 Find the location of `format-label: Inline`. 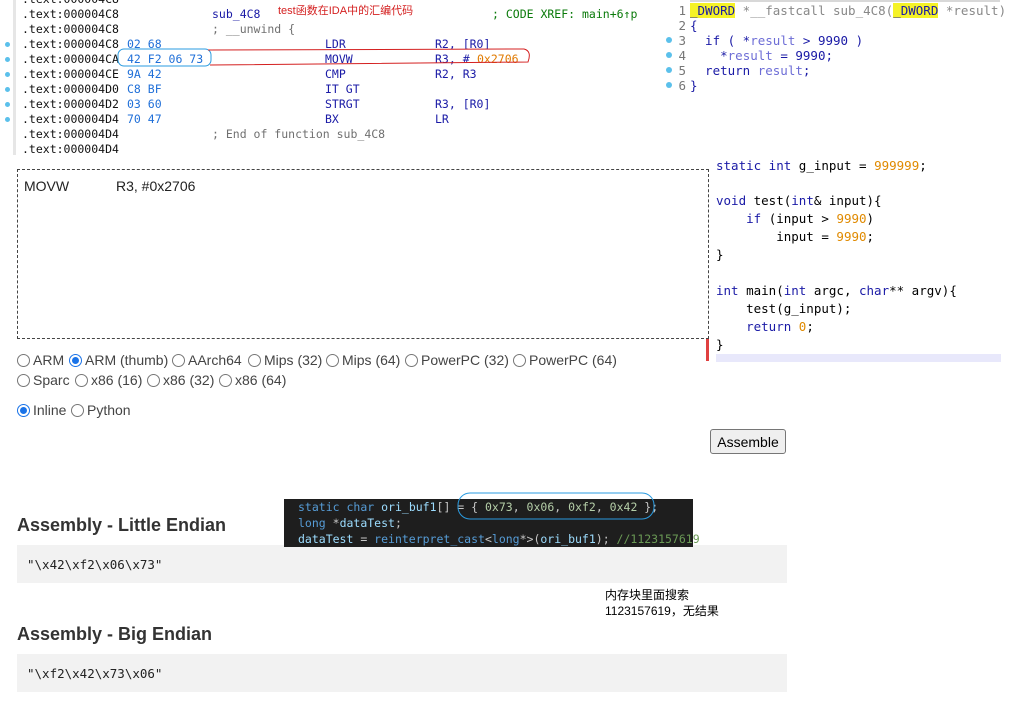

format-label: Inline is located at coordinates (50, 410).